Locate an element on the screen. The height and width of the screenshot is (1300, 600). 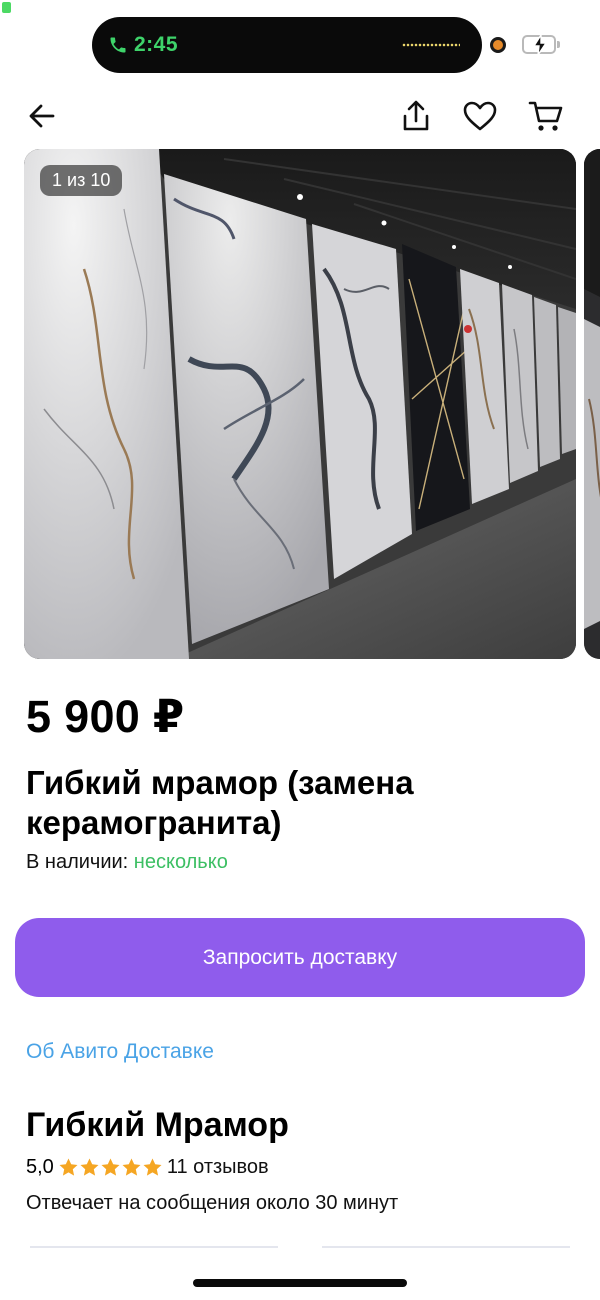
rating-stars is located at coordinates (110, 1167).